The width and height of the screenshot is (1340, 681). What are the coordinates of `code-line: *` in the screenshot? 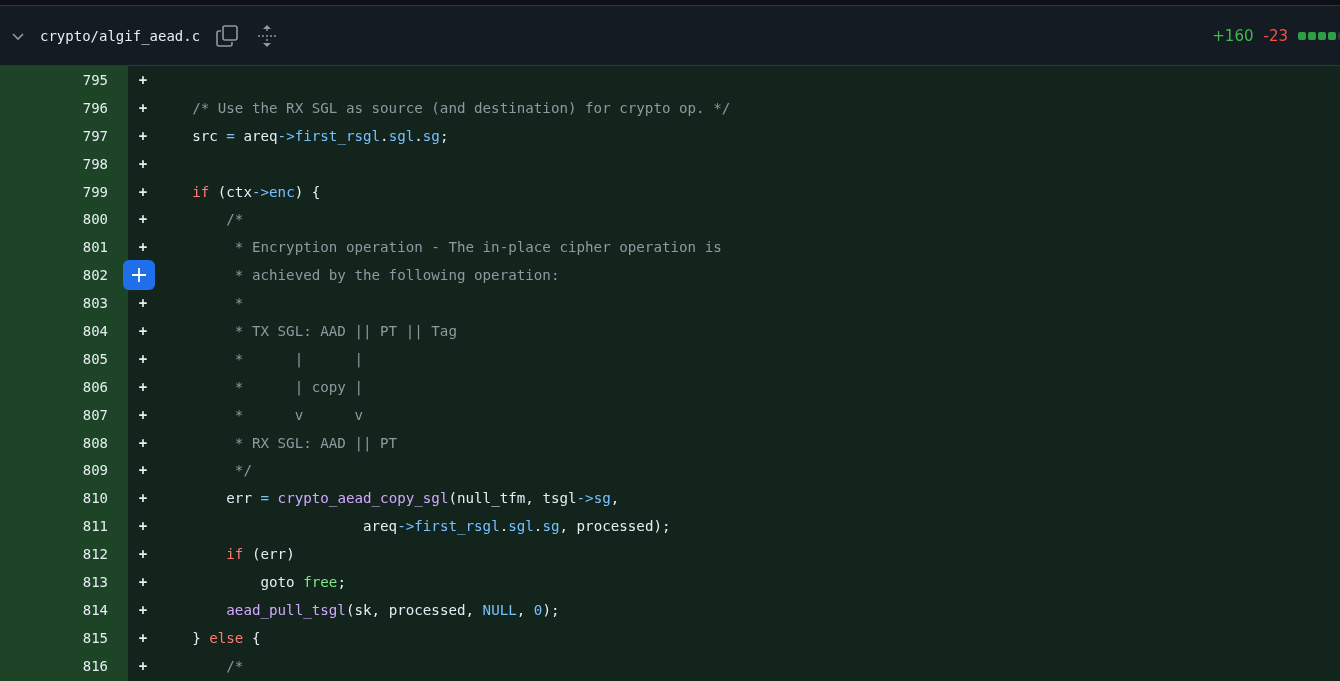 It's located at (238, 303).